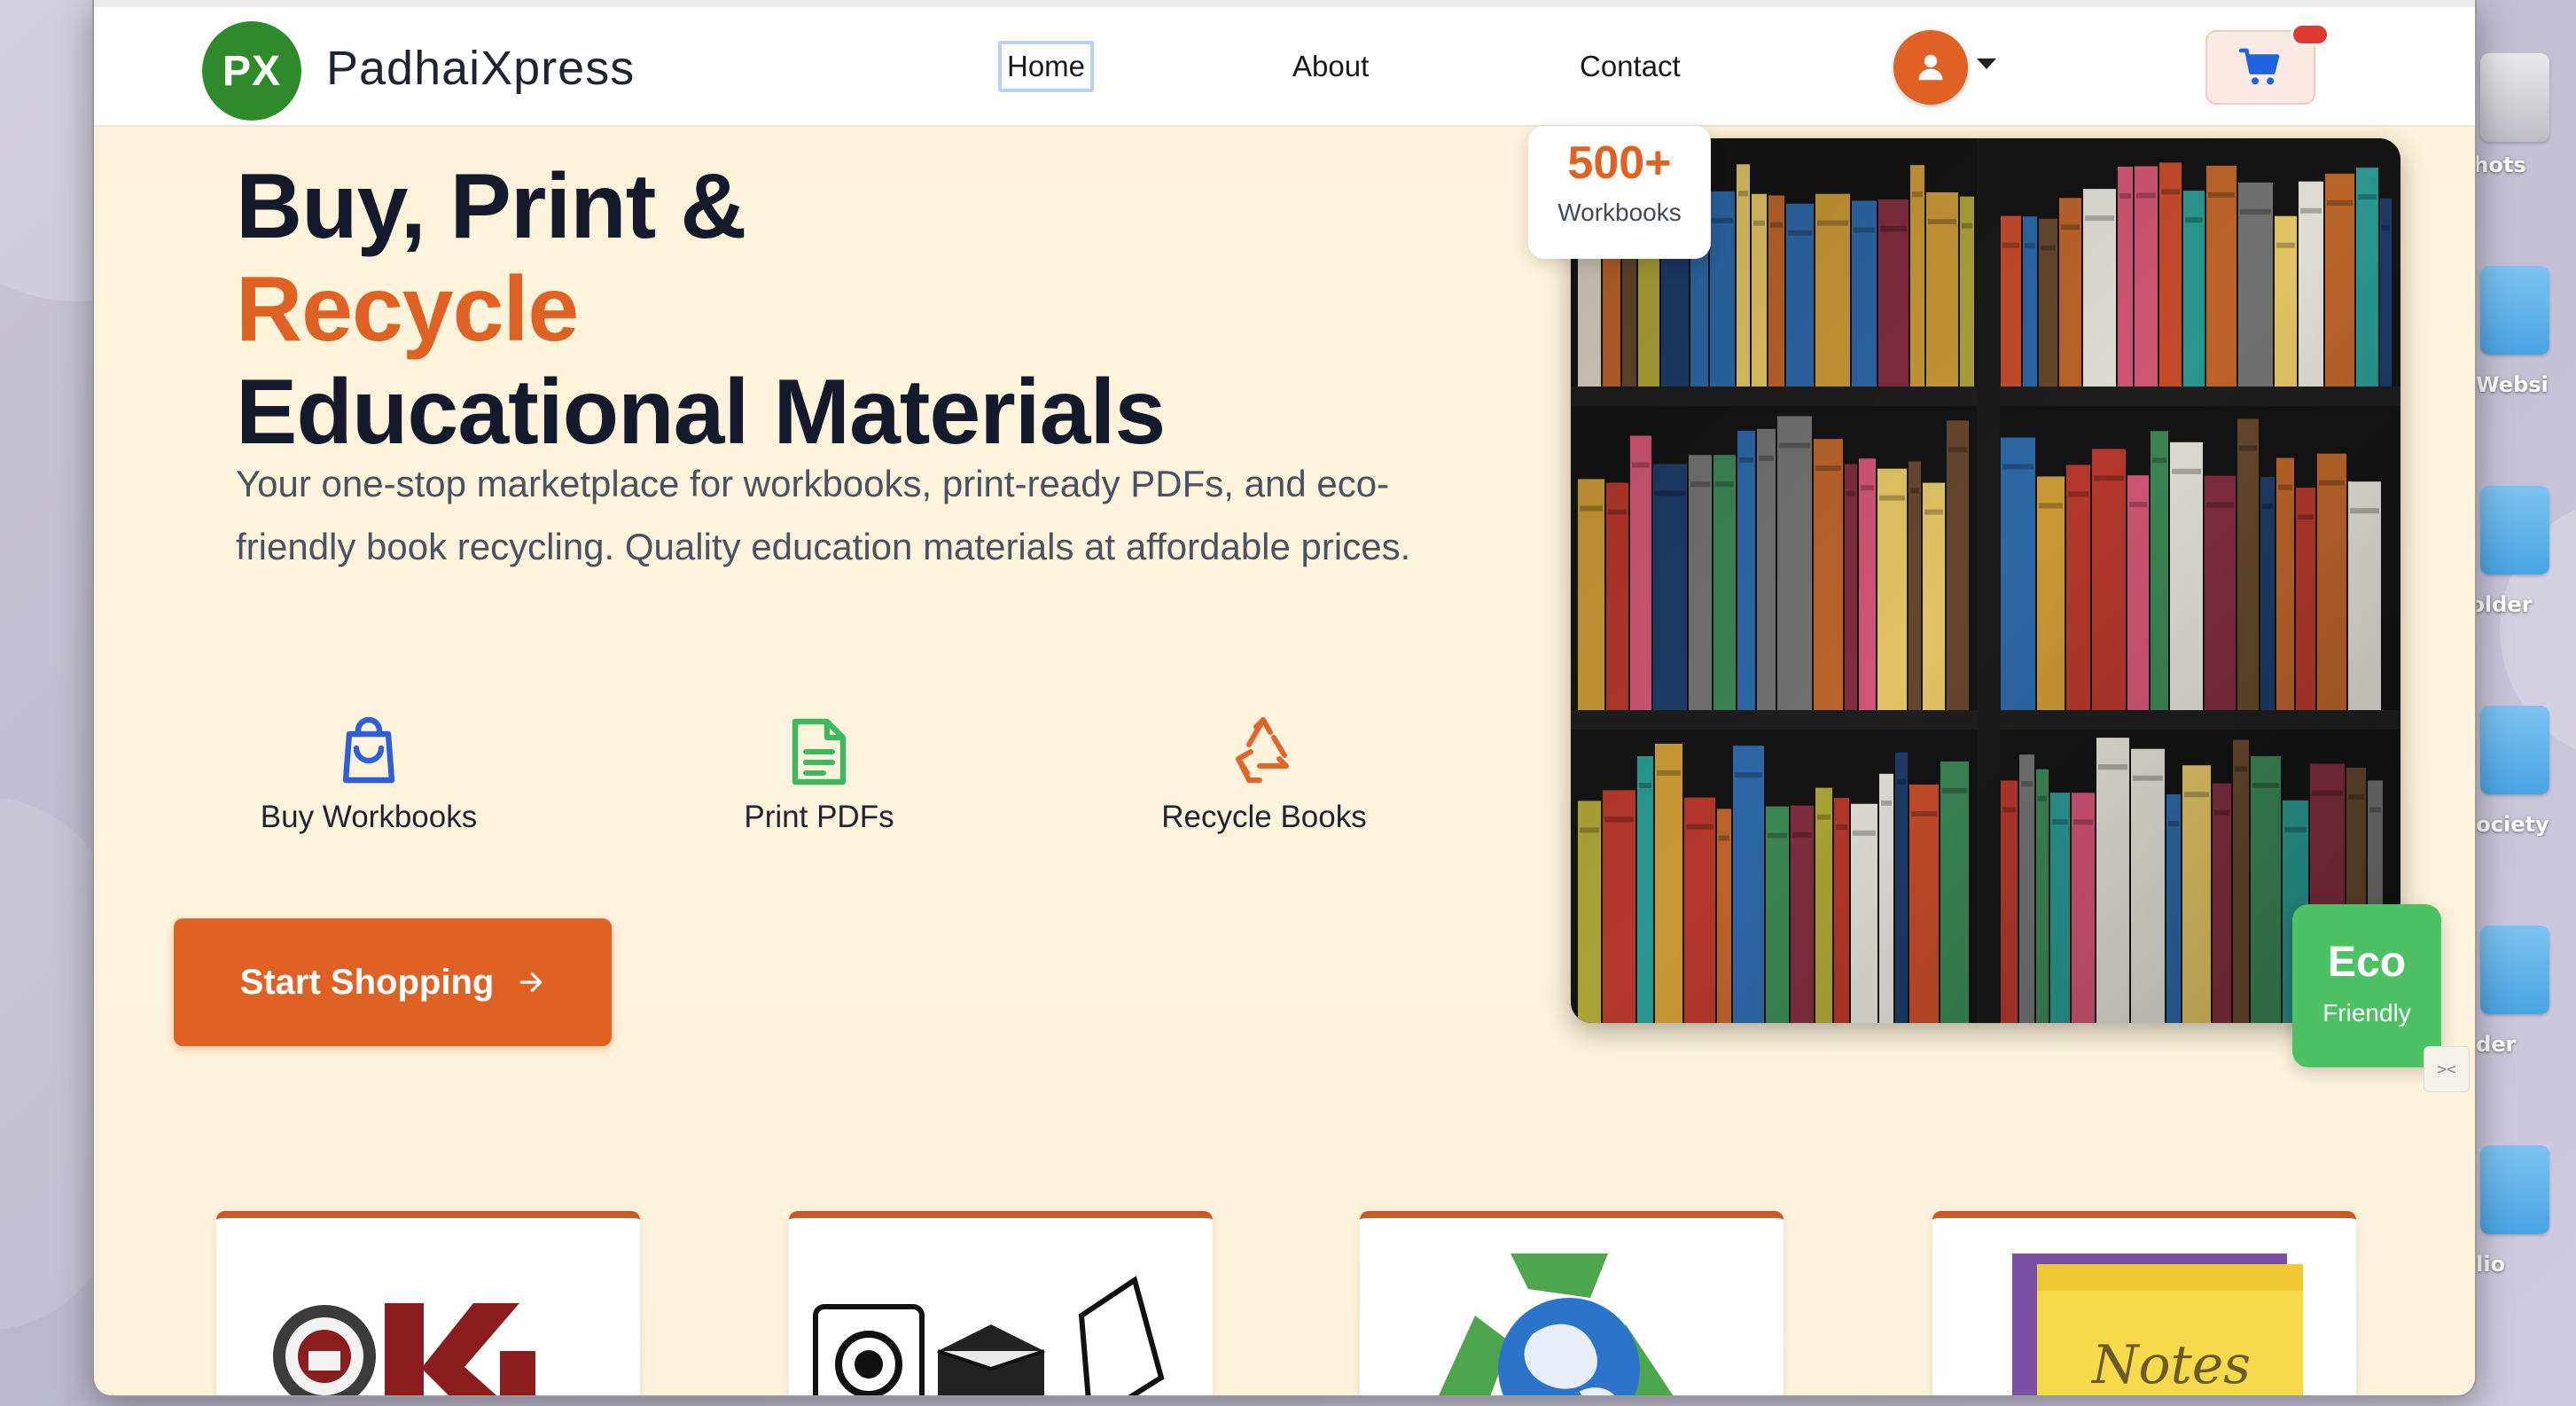 This screenshot has width=2576, height=1406. What do you see at coordinates (2493, 164) in the screenshot?
I see `desktop-icon-label: shots` at bounding box center [2493, 164].